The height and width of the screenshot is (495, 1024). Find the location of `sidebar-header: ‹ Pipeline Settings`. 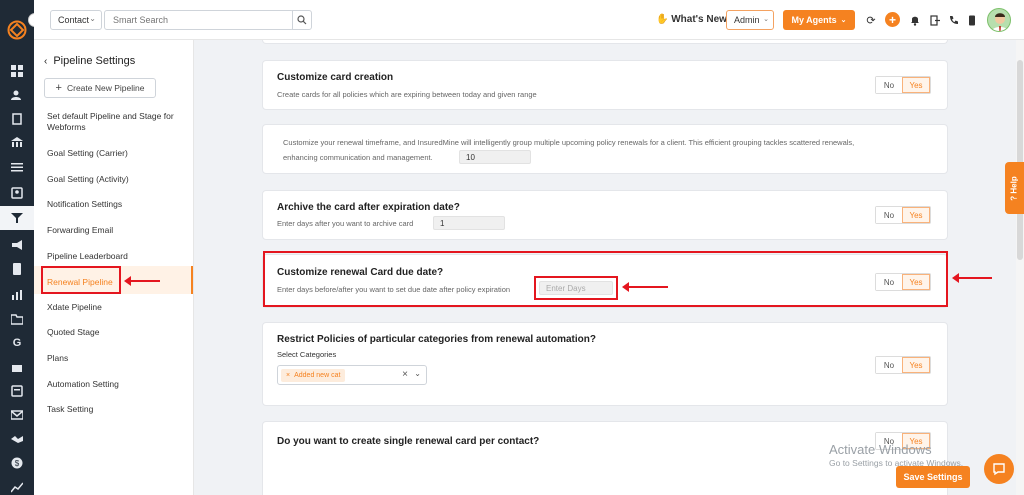

sidebar-header: ‹ Pipeline Settings is located at coordinates (89, 61).